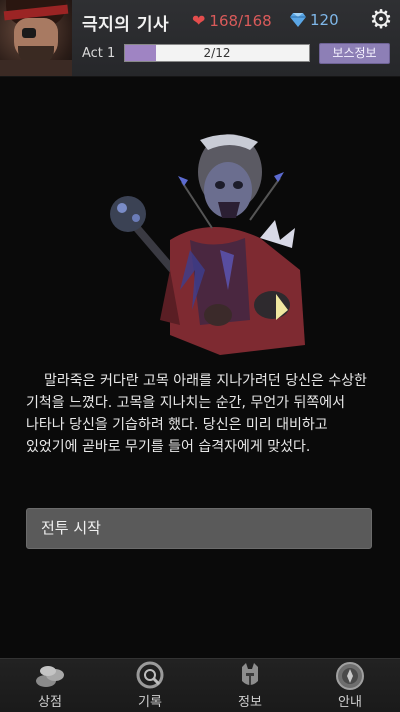 The image size is (400, 712). Describe the element at coordinates (381, 20) in the screenshot. I see `gear-icon: ⚙` at that location.